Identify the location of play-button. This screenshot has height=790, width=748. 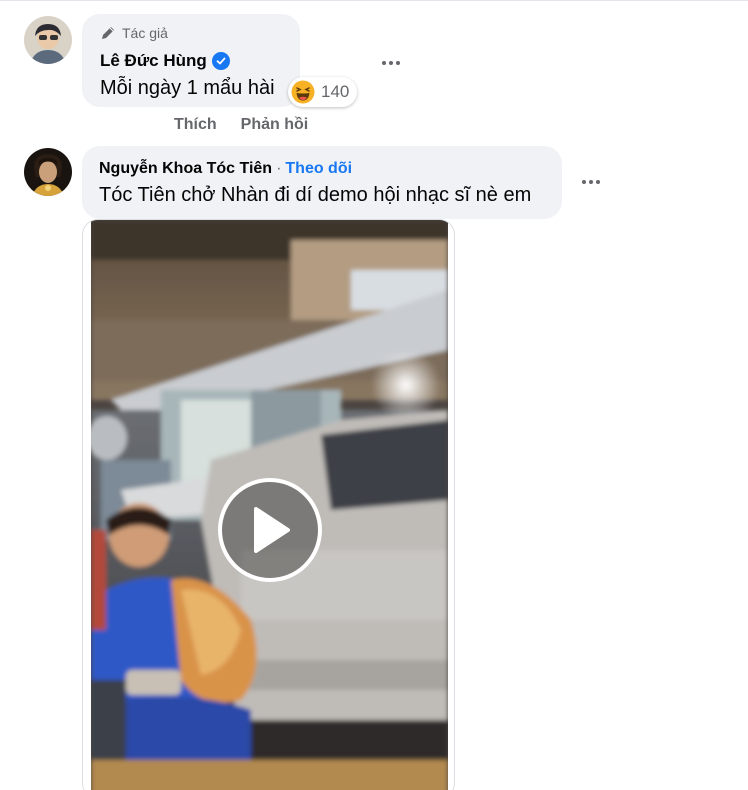
(270, 530).